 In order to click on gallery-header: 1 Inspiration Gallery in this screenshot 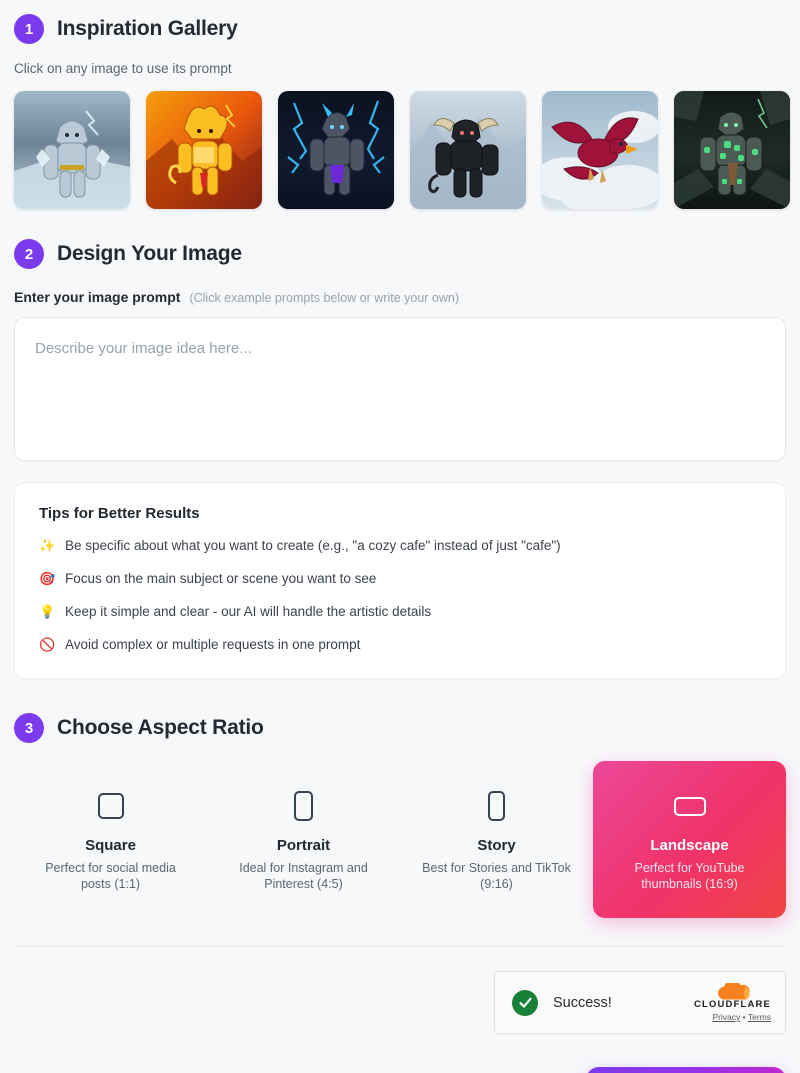, I will do `click(400, 29)`.